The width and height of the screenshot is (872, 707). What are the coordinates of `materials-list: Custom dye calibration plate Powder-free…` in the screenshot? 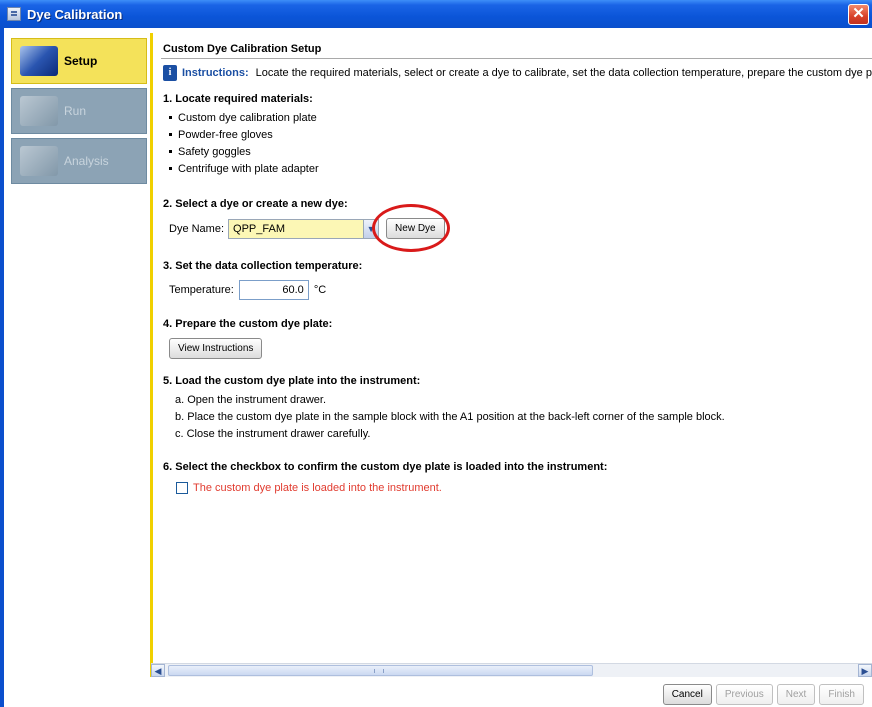 It's located at (244, 143).